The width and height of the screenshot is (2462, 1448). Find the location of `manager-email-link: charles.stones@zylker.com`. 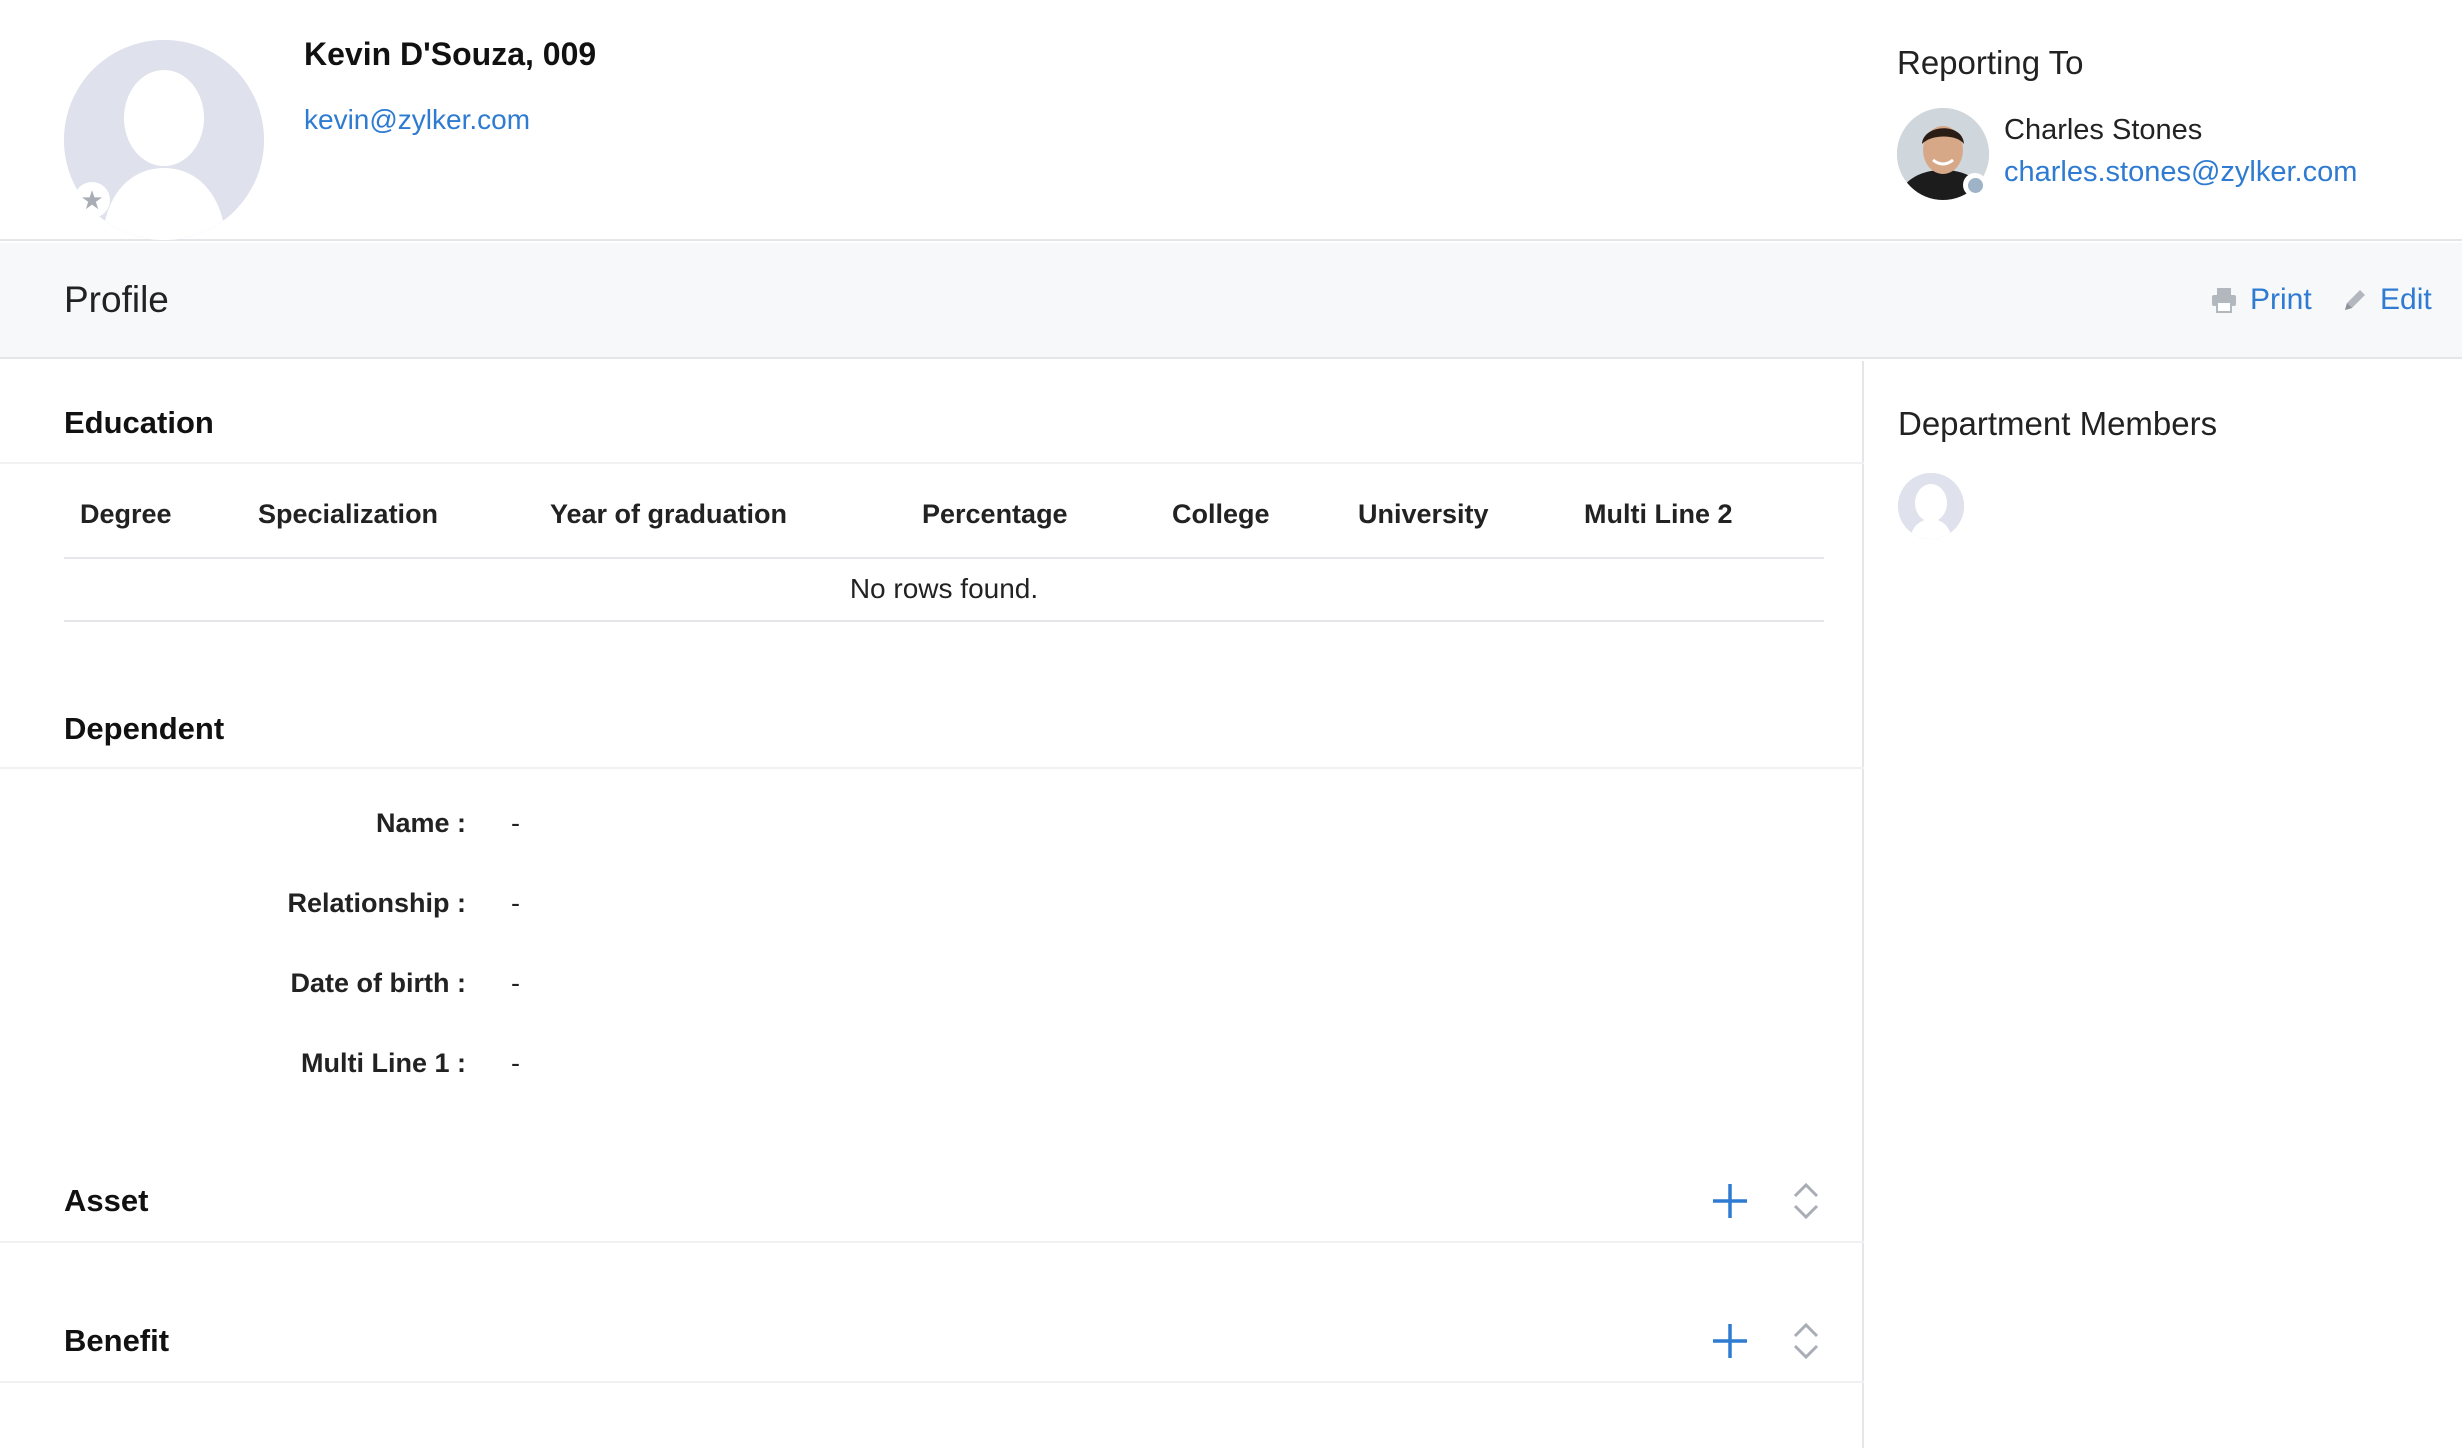

manager-email-link: charles.stones@zylker.com is located at coordinates (2180, 172).